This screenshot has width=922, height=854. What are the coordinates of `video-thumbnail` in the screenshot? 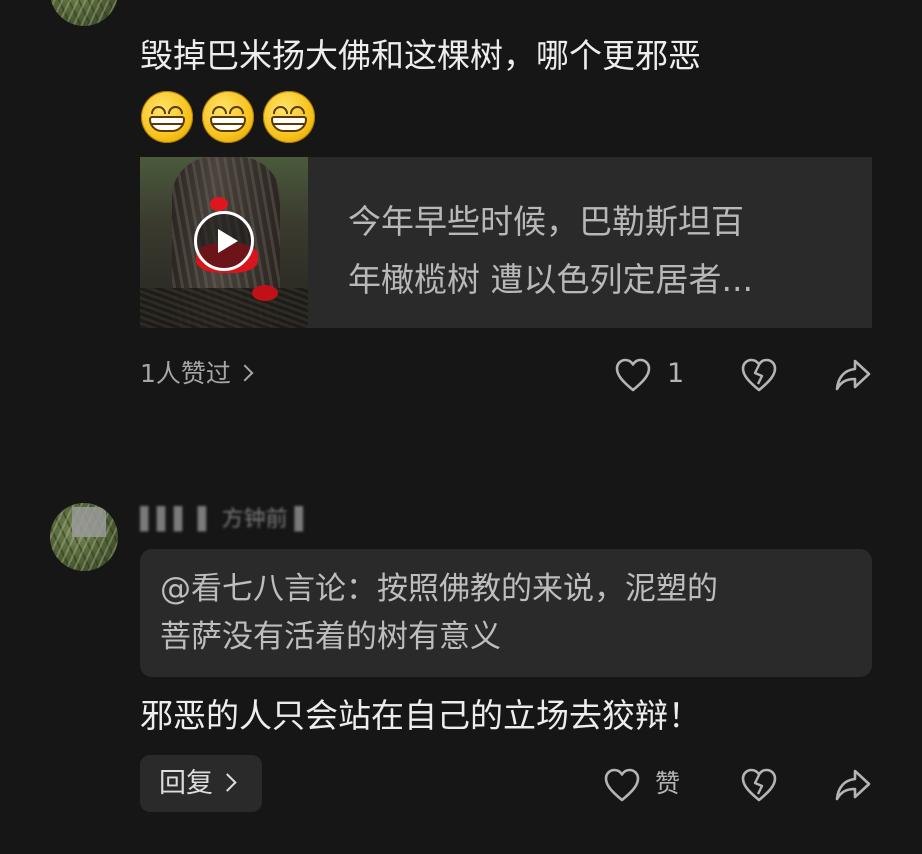 It's located at (224, 242).